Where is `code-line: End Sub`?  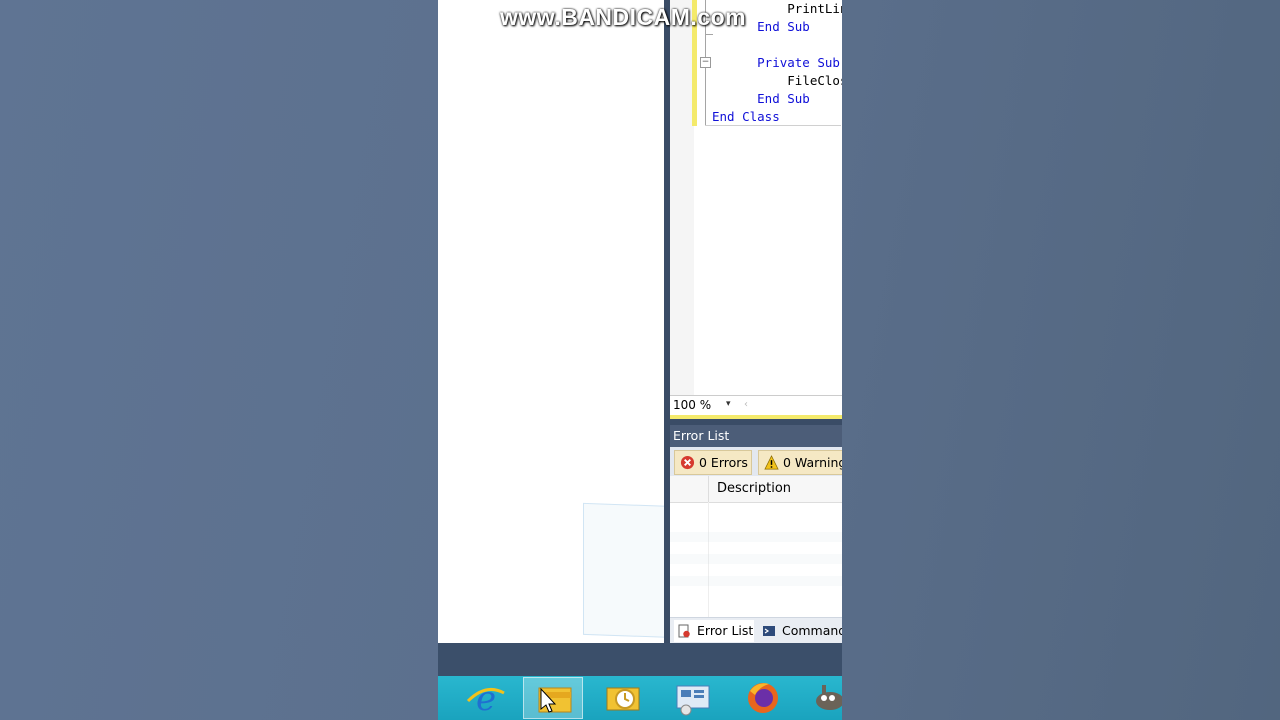
code-line: End Sub is located at coordinates (783, 98).